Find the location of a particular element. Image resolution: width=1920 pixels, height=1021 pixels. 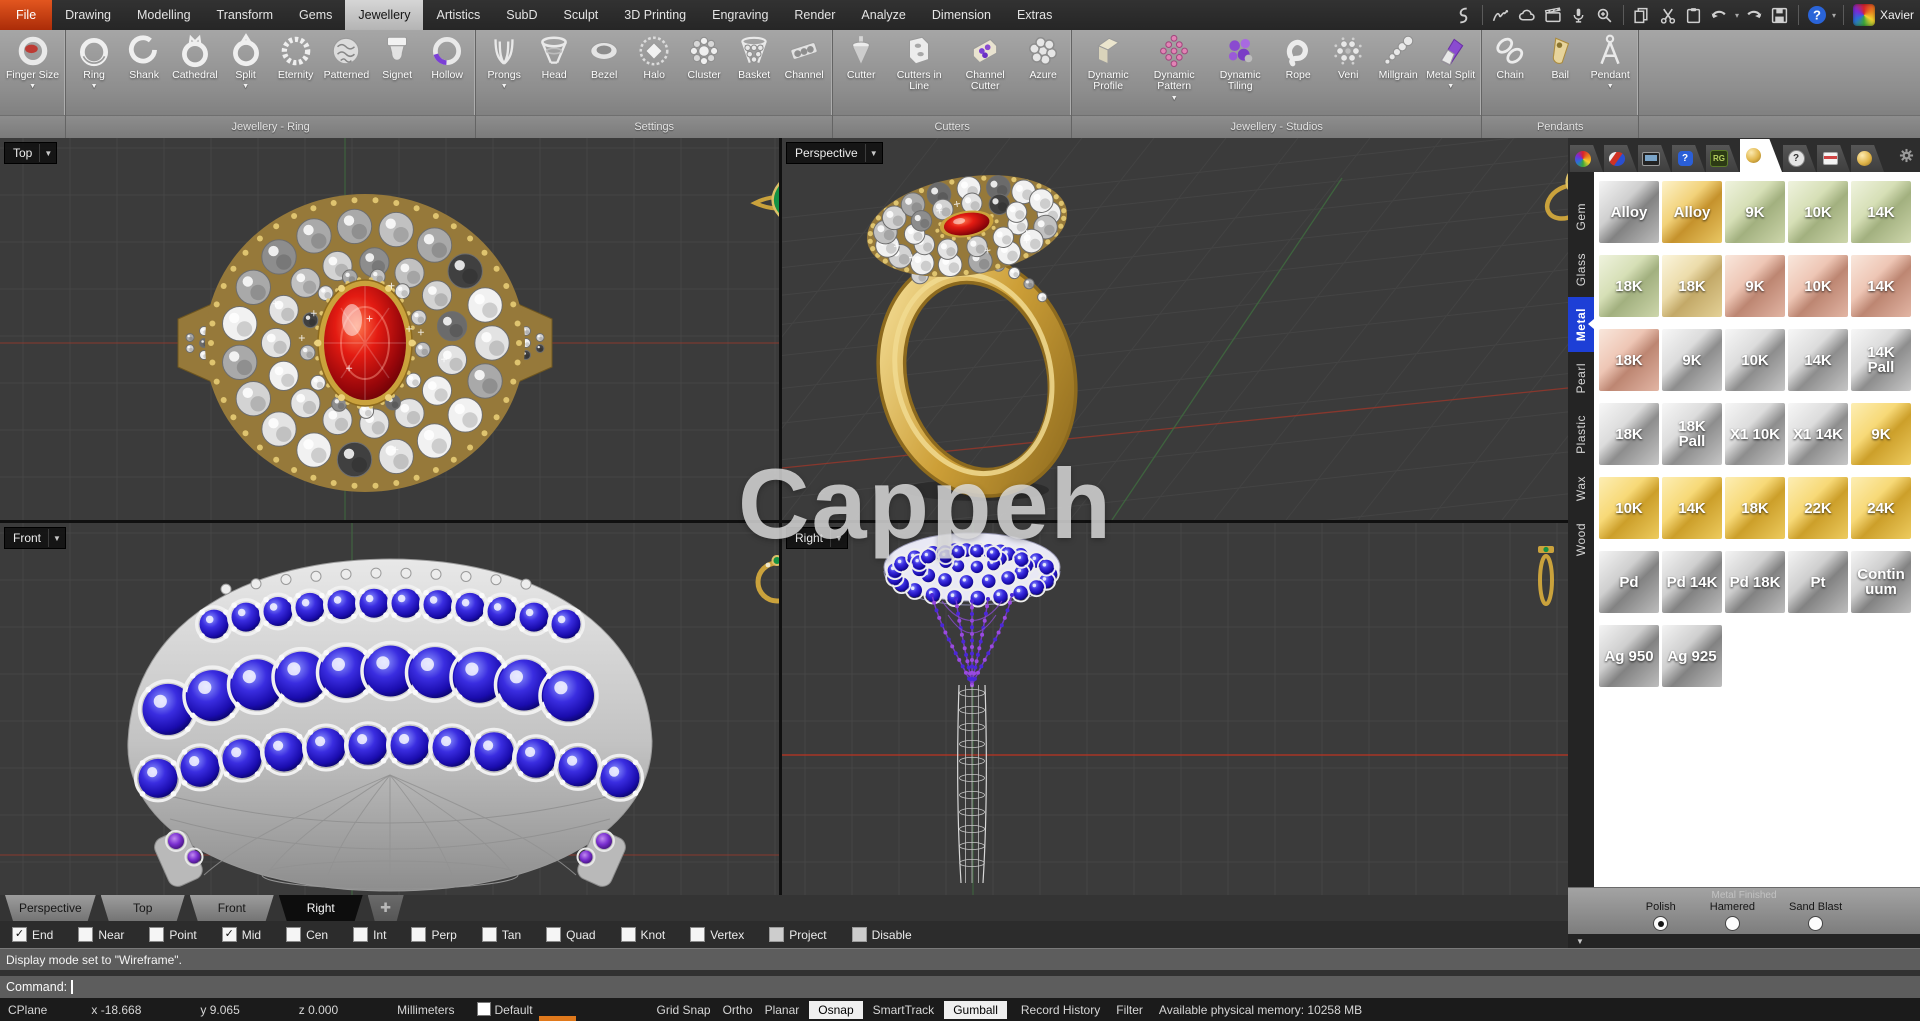

menu-artistics: Artistics is located at coordinates (458, 15).